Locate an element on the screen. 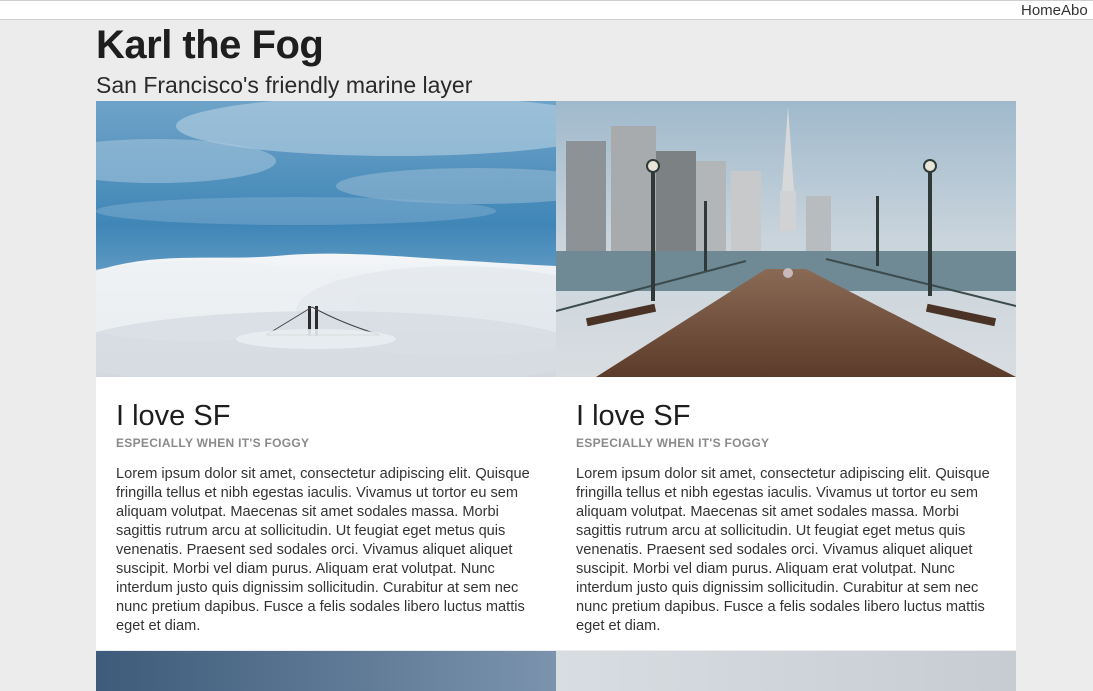 The width and height of the screenshot is (1093, 691). nav-about-link: Abo is located at coordinates (1074, 10).